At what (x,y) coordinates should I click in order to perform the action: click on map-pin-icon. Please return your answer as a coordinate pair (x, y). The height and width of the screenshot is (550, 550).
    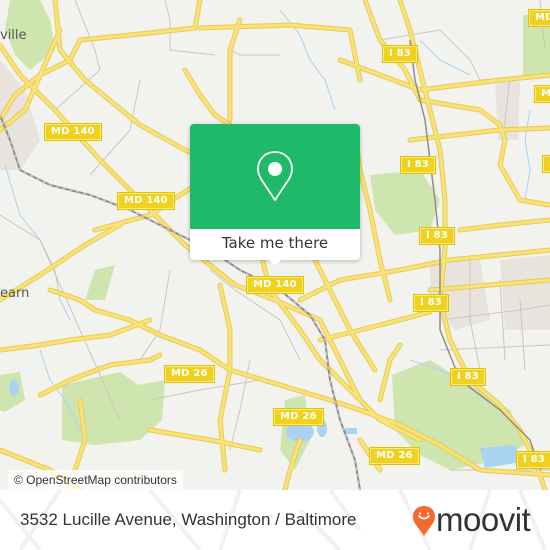
    Looking at the image, I should click on (275, 176).